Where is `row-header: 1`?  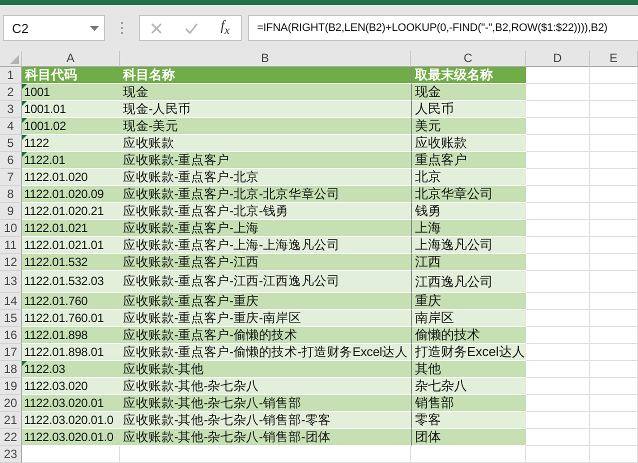
row-header: 1 is located at coordinates (11, 75).